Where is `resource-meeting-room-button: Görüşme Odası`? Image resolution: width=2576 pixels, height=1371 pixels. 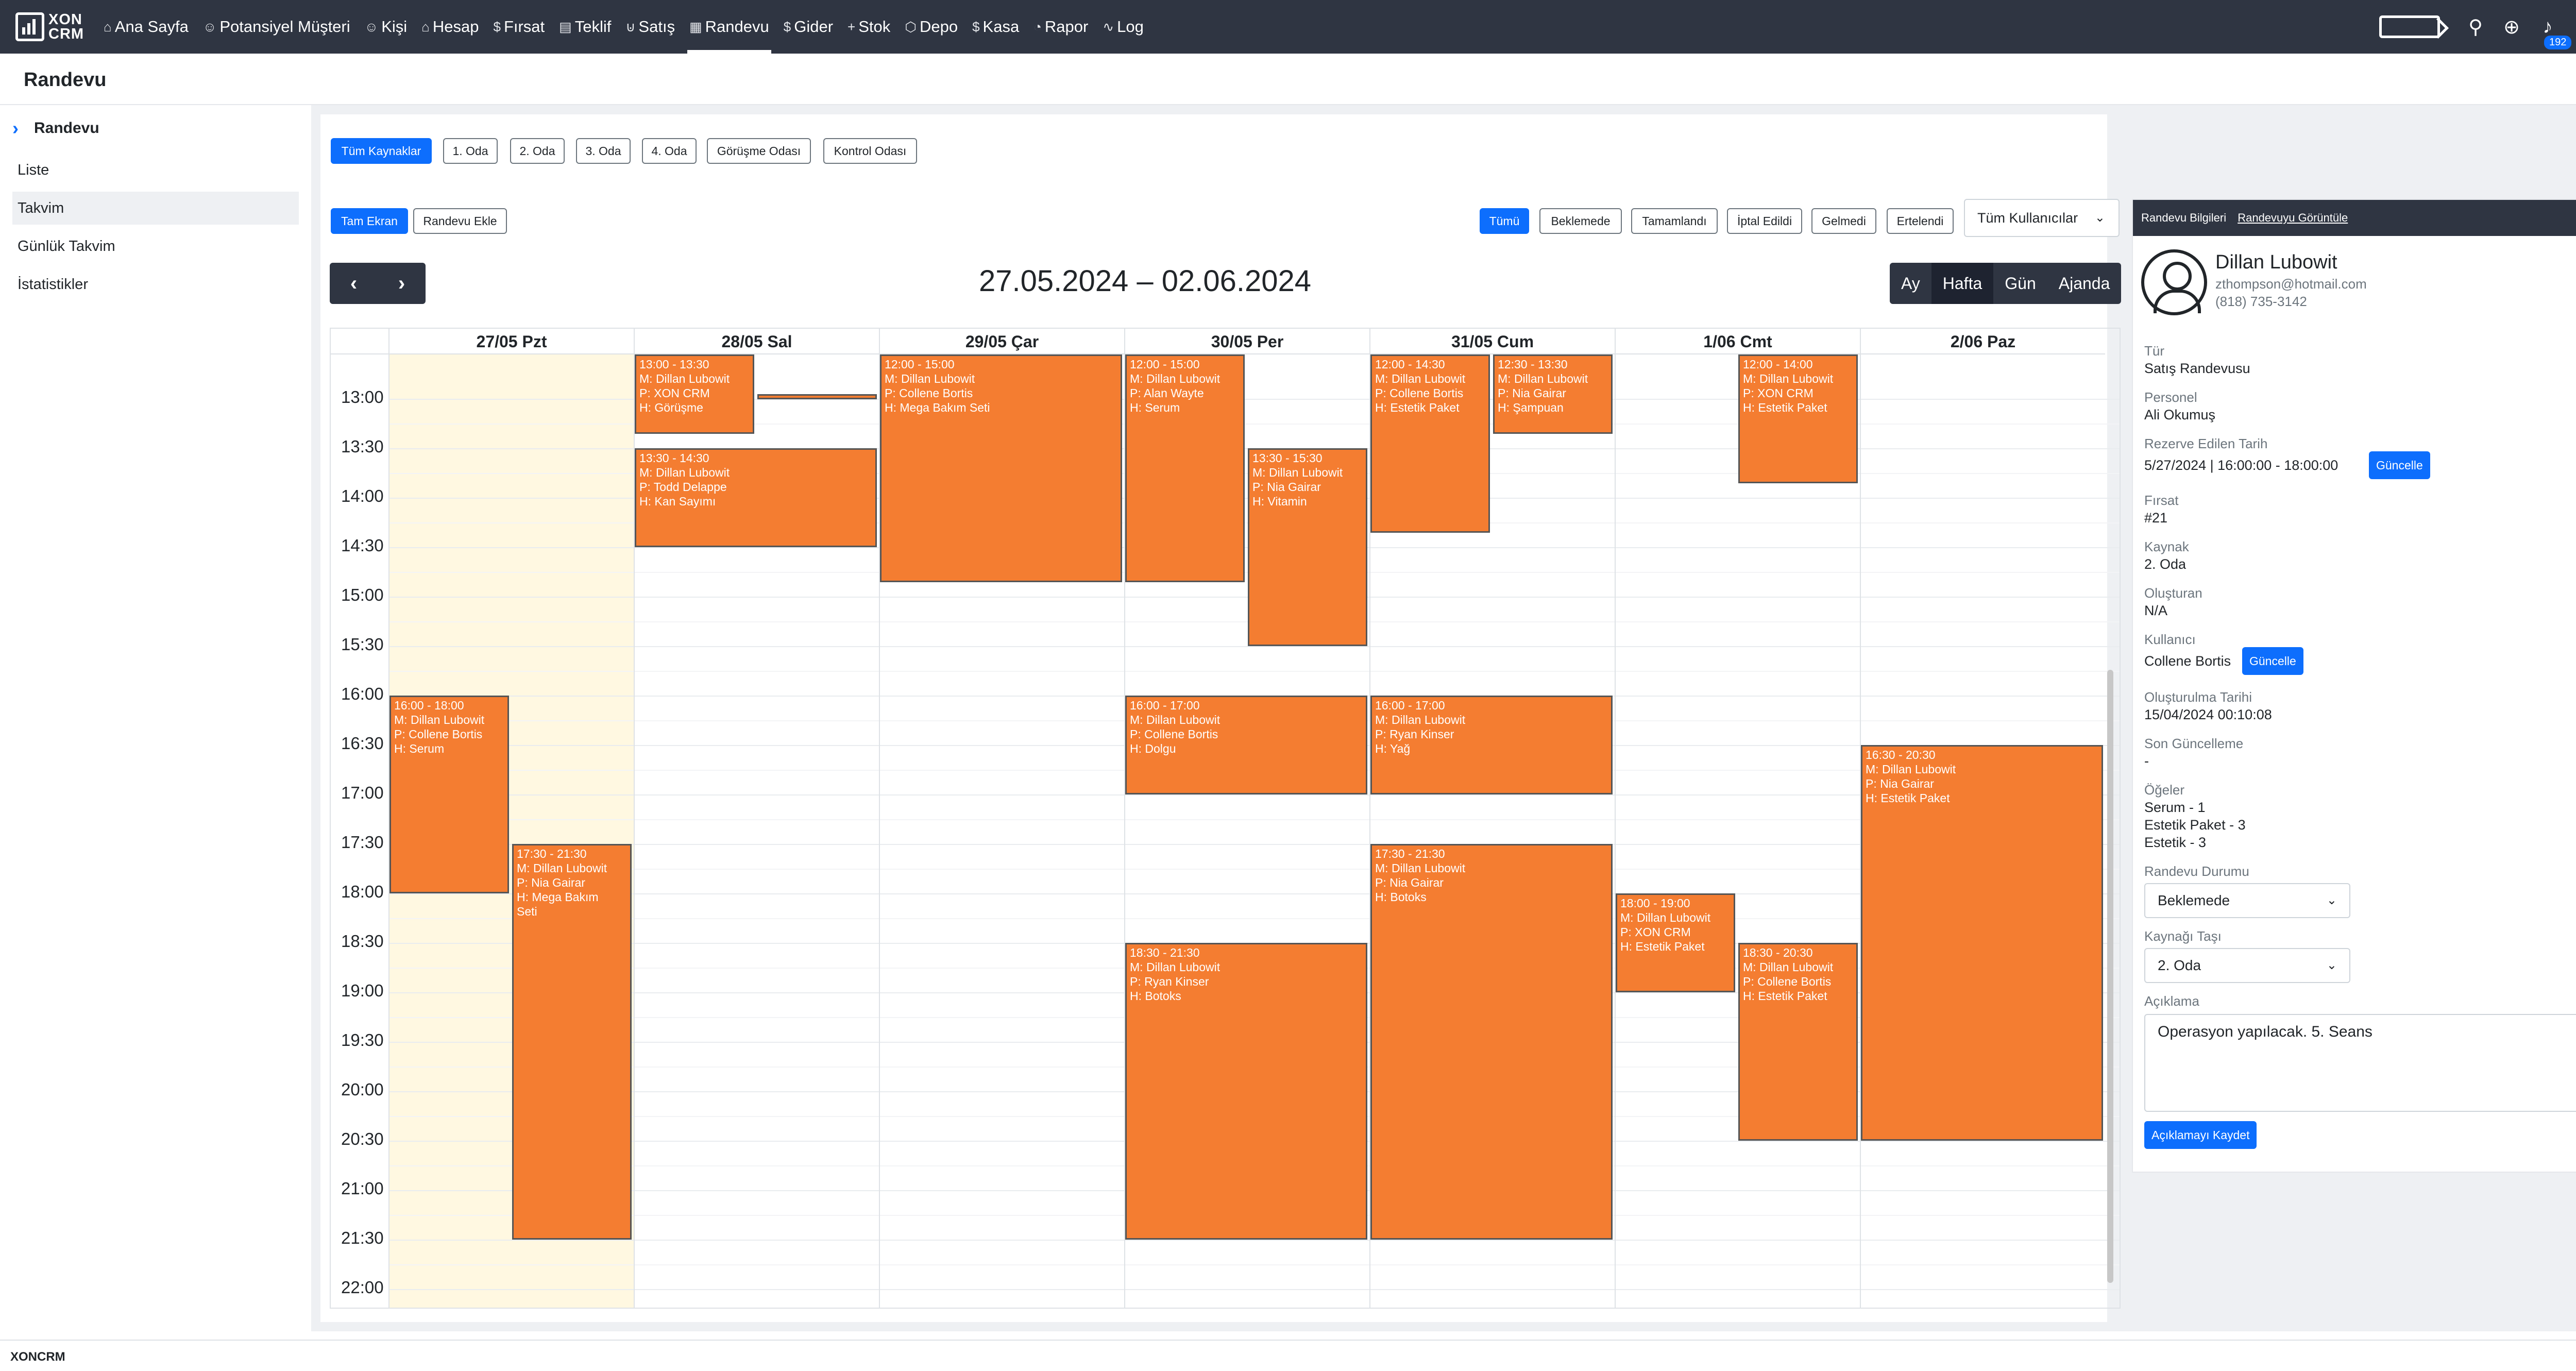
resource-meeting-room-button: Görüşme Odası is located at coordinates (759, 151).